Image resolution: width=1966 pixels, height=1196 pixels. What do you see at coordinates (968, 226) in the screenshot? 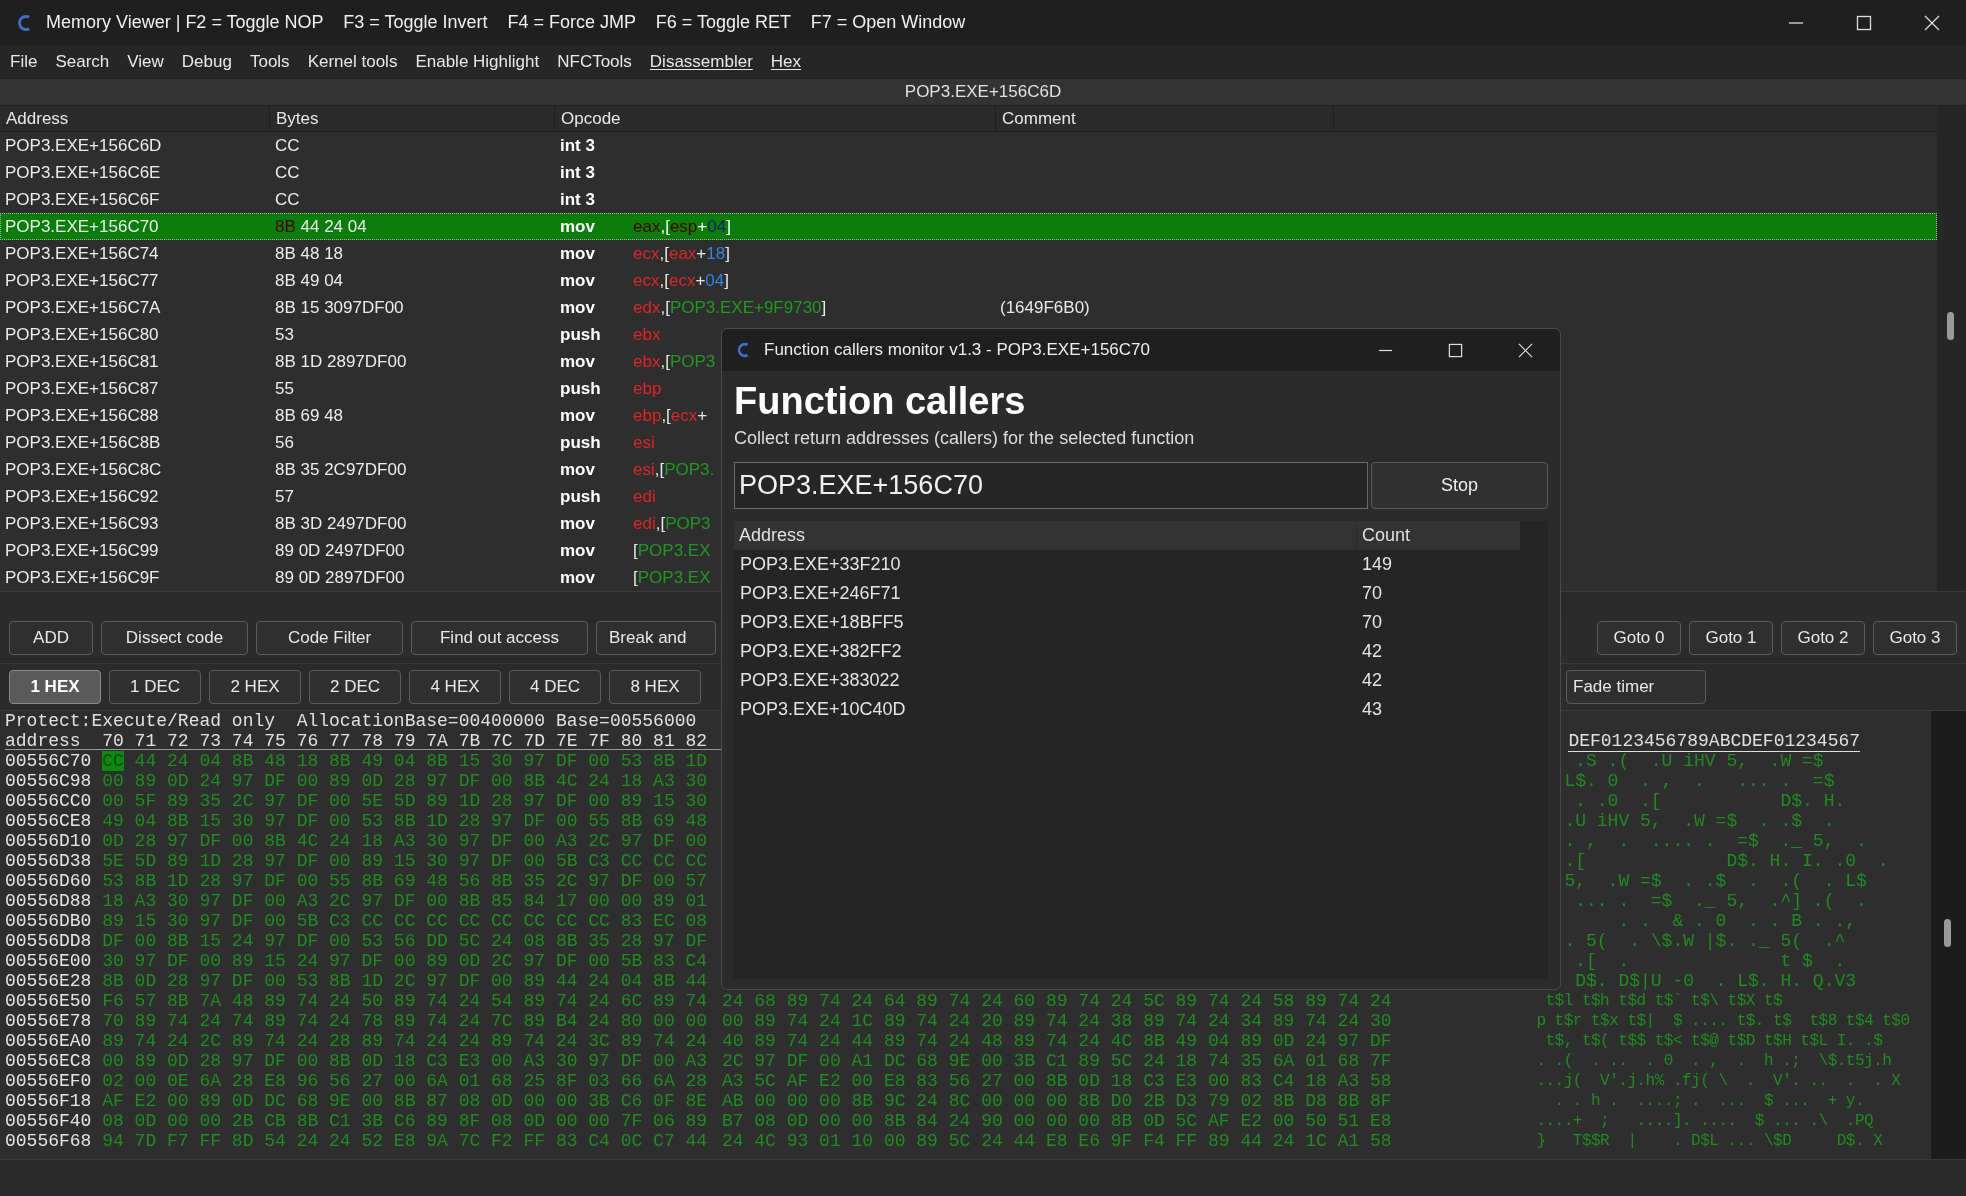
I see `selected-row: POP3.EXE+156C70 8B 44 24 04 mov eax,[esp+04]` at bounding box center [968, 226].